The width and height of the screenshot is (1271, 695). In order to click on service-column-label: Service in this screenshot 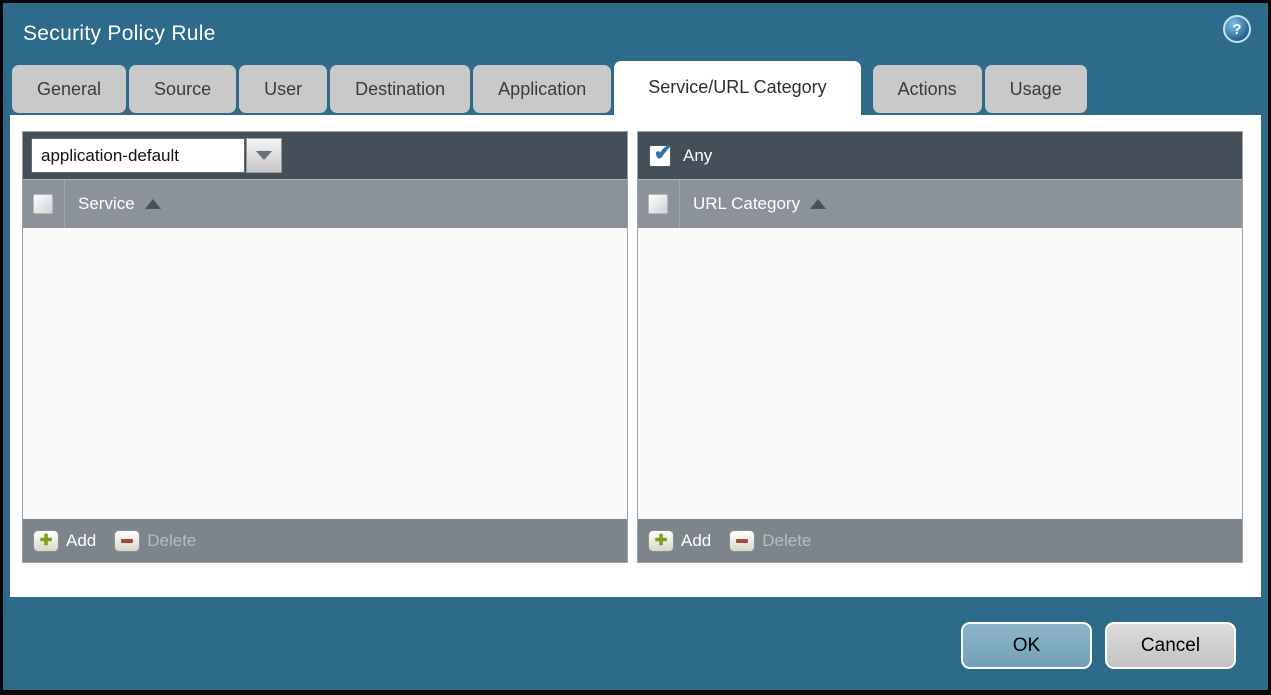, I will do `click(106, 204)`.